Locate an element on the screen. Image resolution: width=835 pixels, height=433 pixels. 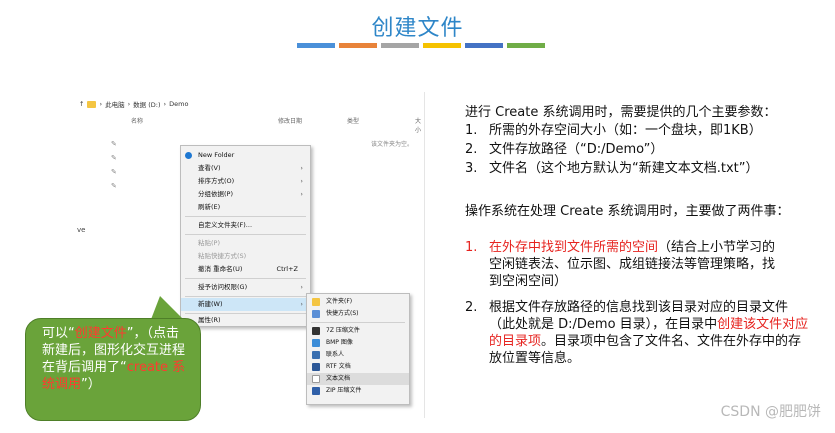
archive-7z-icon is located at coordinates (316, 331).